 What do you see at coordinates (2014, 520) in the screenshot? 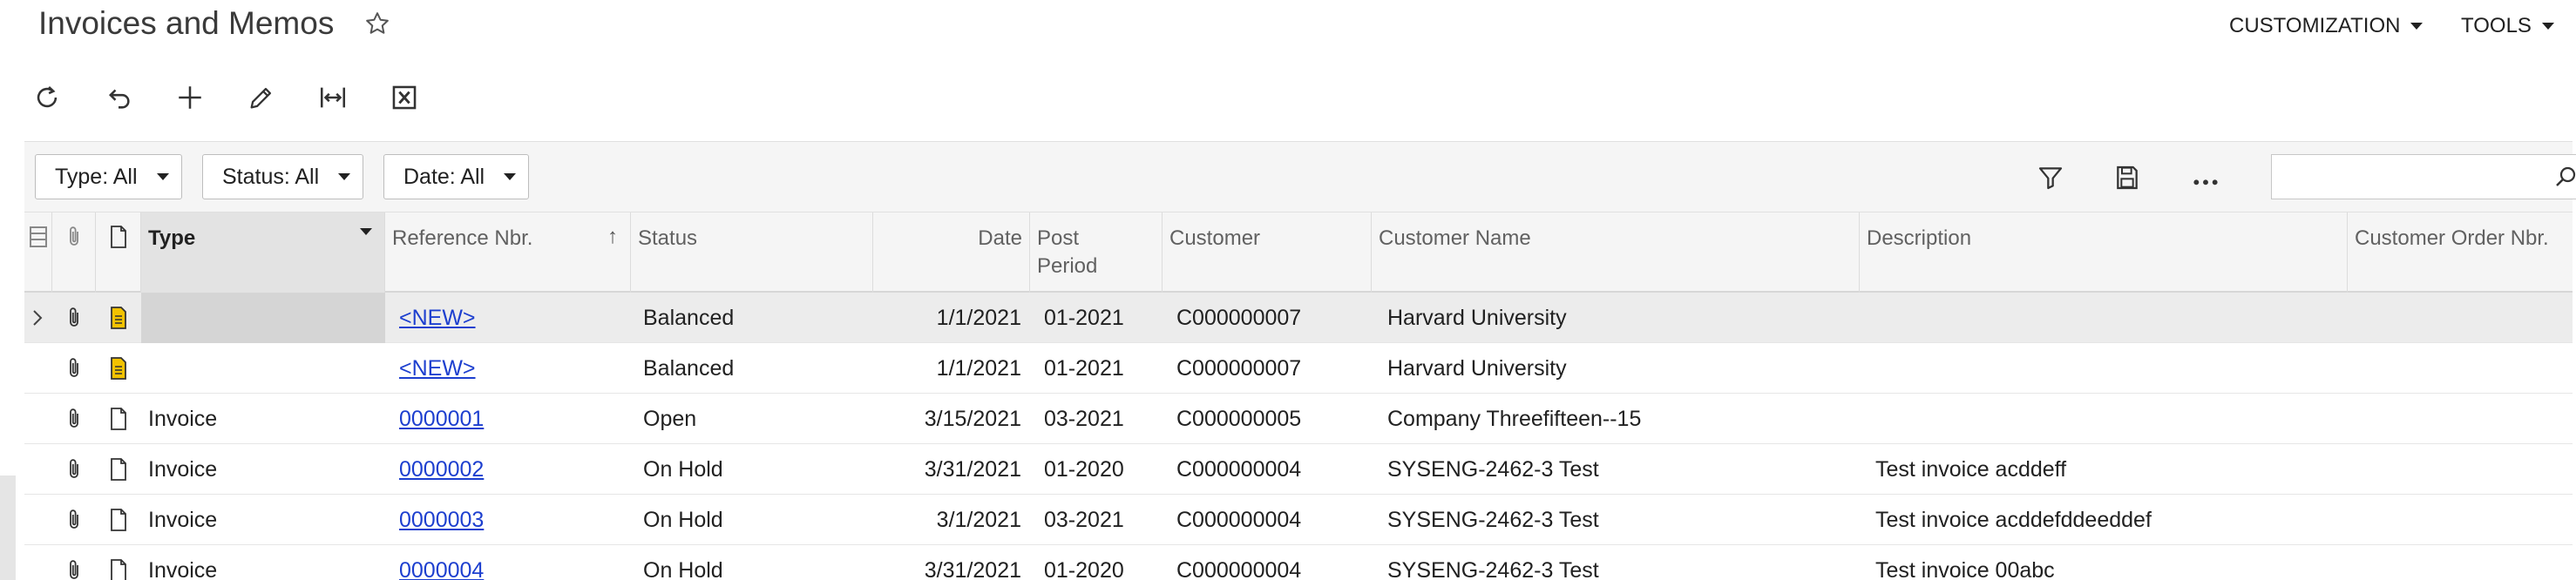
I see `description-cell: Test invoice acddefddeeddef` at bounding box center [2014, 520].